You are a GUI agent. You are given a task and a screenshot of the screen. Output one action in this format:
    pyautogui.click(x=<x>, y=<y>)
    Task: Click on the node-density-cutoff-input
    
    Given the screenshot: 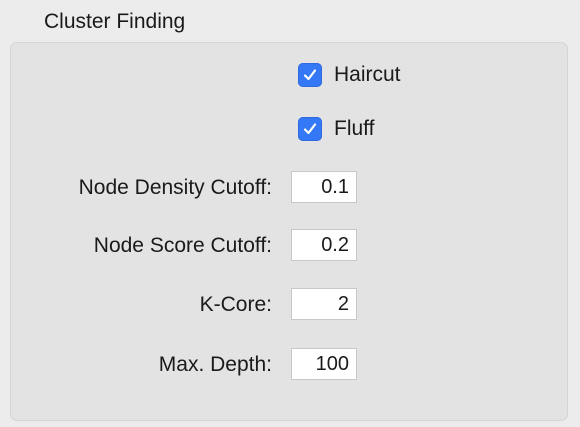 What is the action you would take?
    pyautogui.click(x=324, y=187)
    